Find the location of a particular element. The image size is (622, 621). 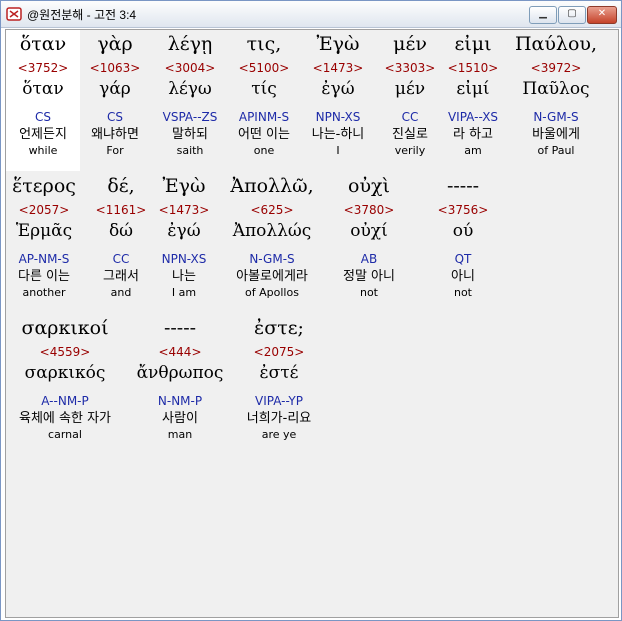

english-gloss: are ye is located at coordinates (279, 434).